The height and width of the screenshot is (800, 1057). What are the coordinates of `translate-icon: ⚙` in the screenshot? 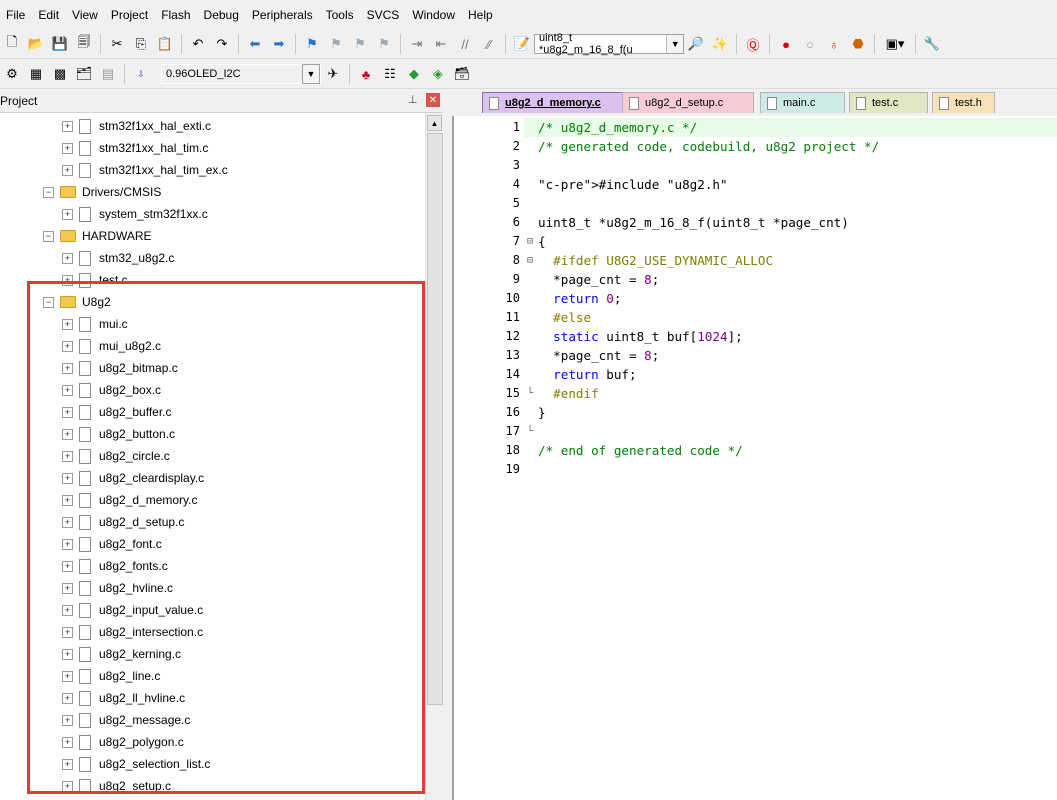 It's located at (12, 74).